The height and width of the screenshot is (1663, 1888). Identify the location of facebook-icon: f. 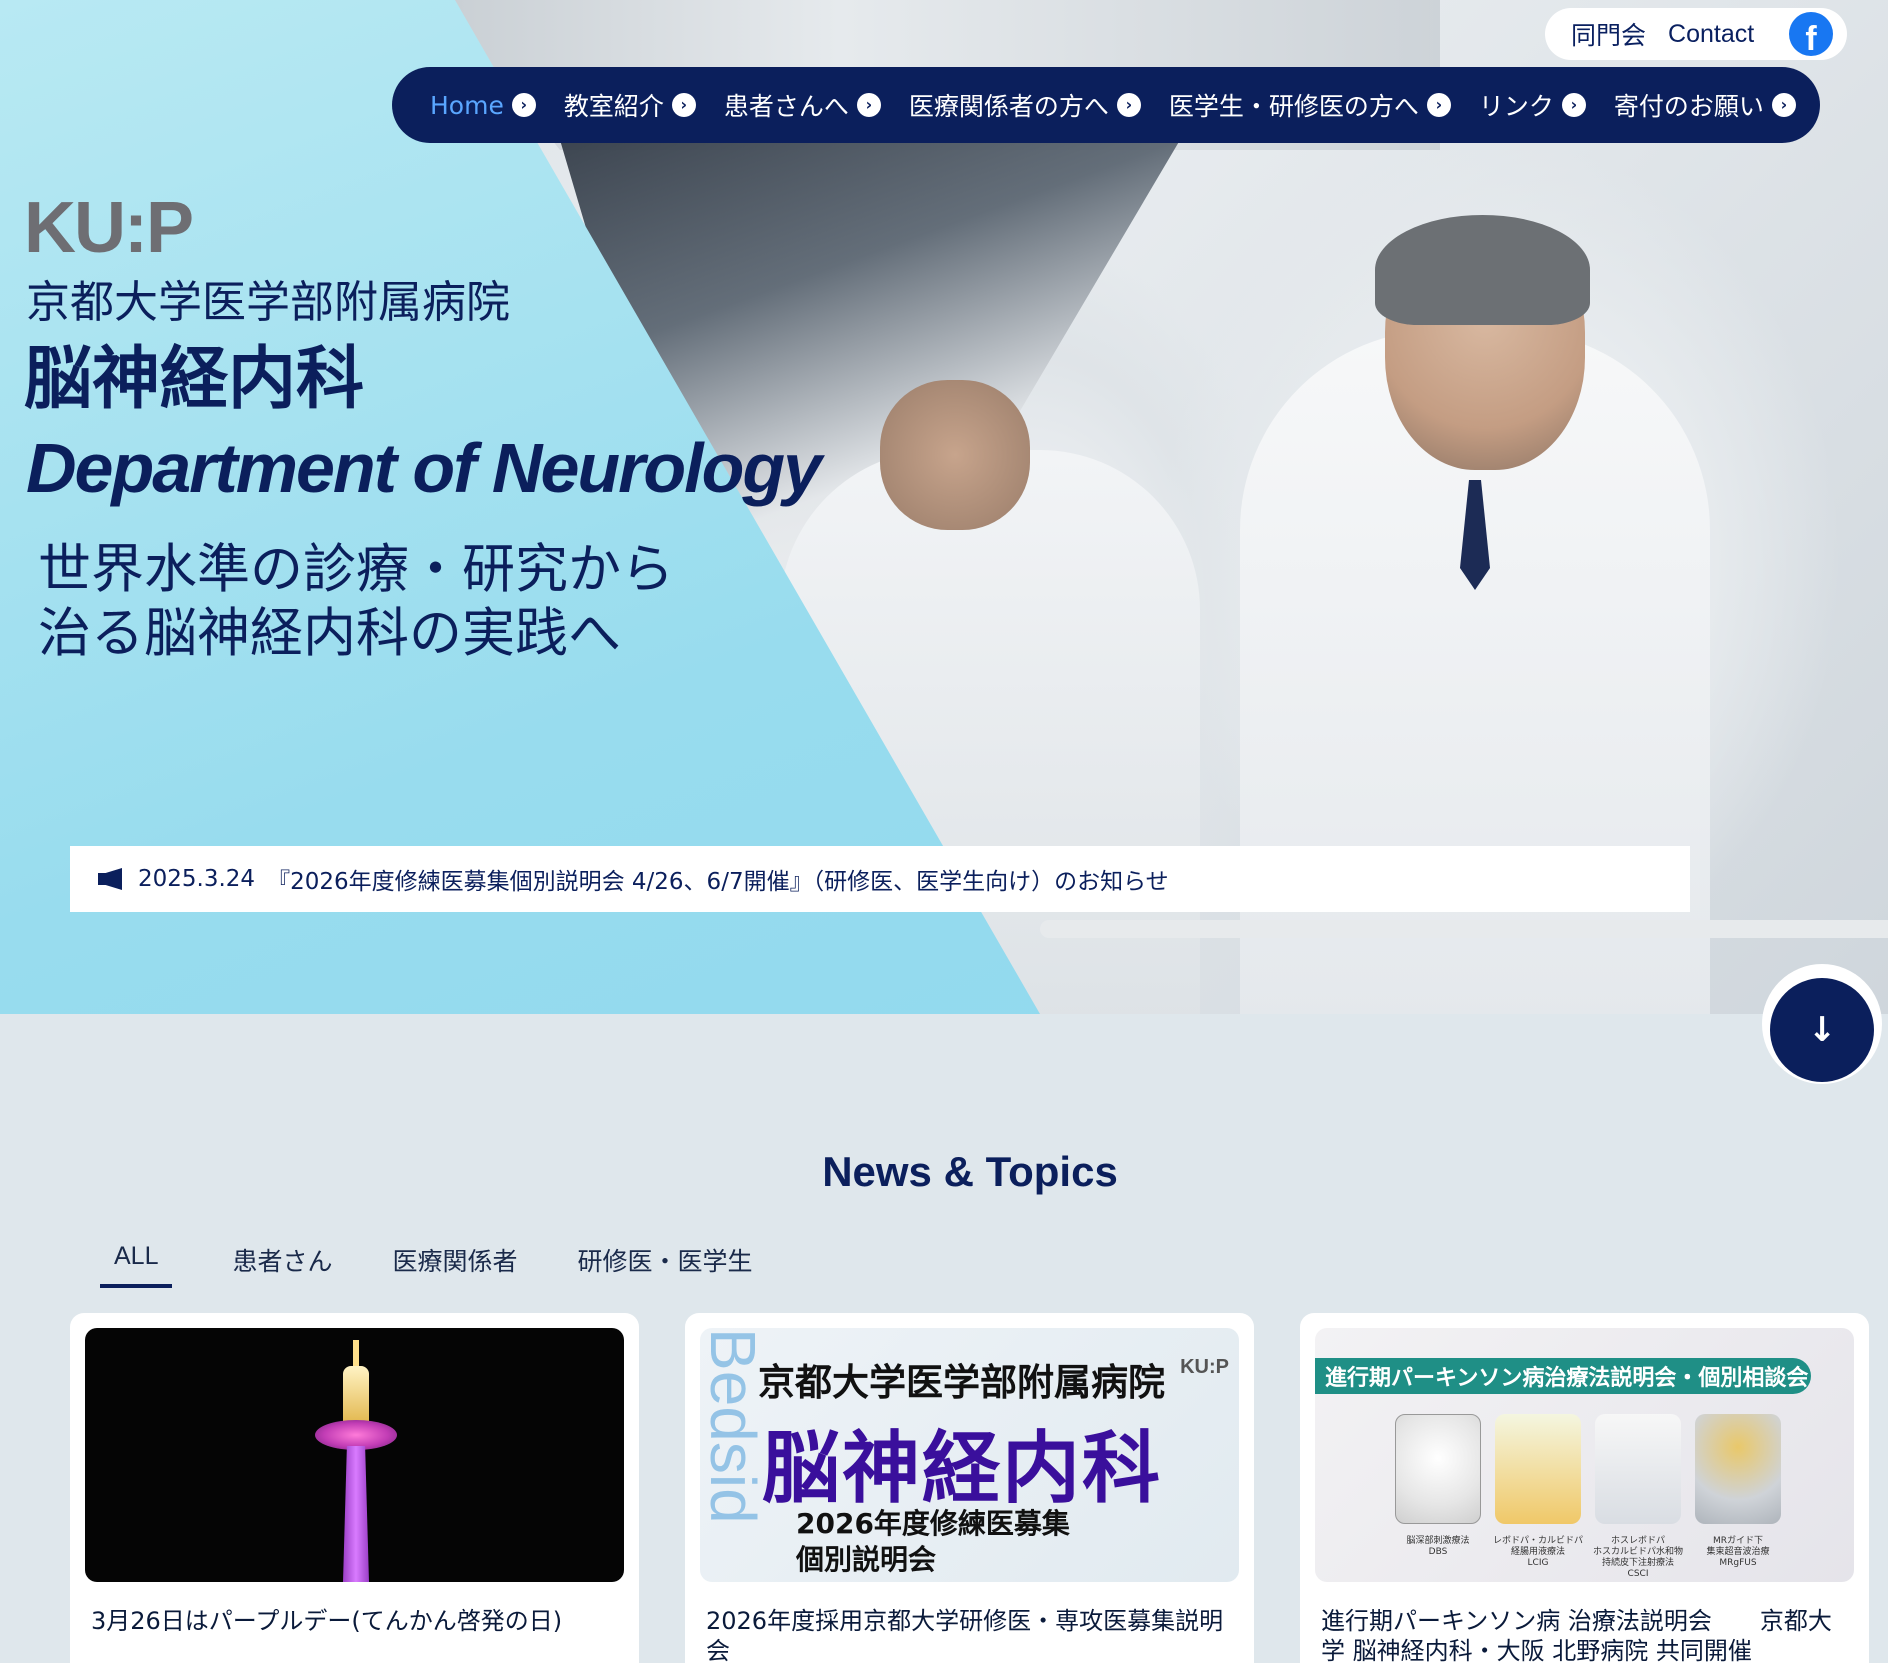
(1811, 34).